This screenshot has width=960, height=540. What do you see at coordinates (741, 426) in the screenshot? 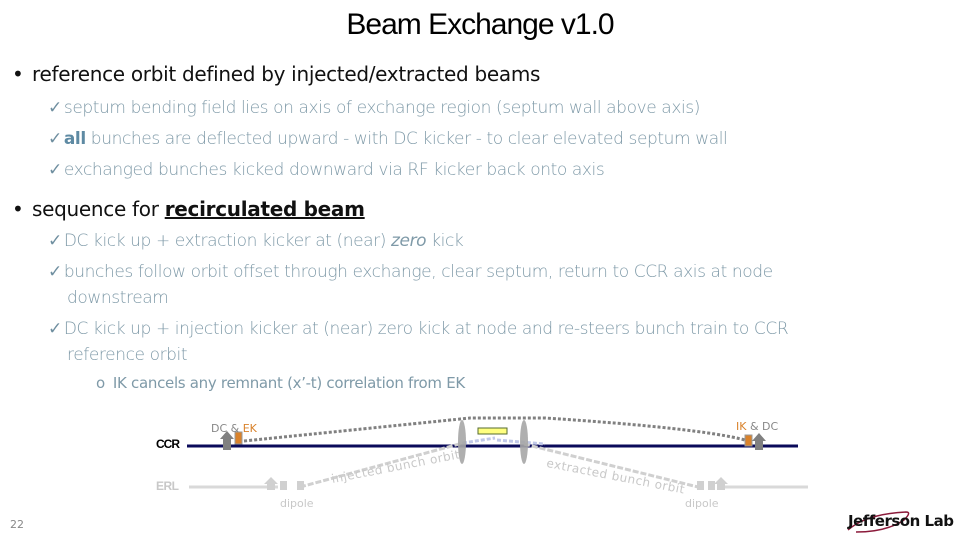
I see `ik-label: IK` at bounding box center [741, 426].